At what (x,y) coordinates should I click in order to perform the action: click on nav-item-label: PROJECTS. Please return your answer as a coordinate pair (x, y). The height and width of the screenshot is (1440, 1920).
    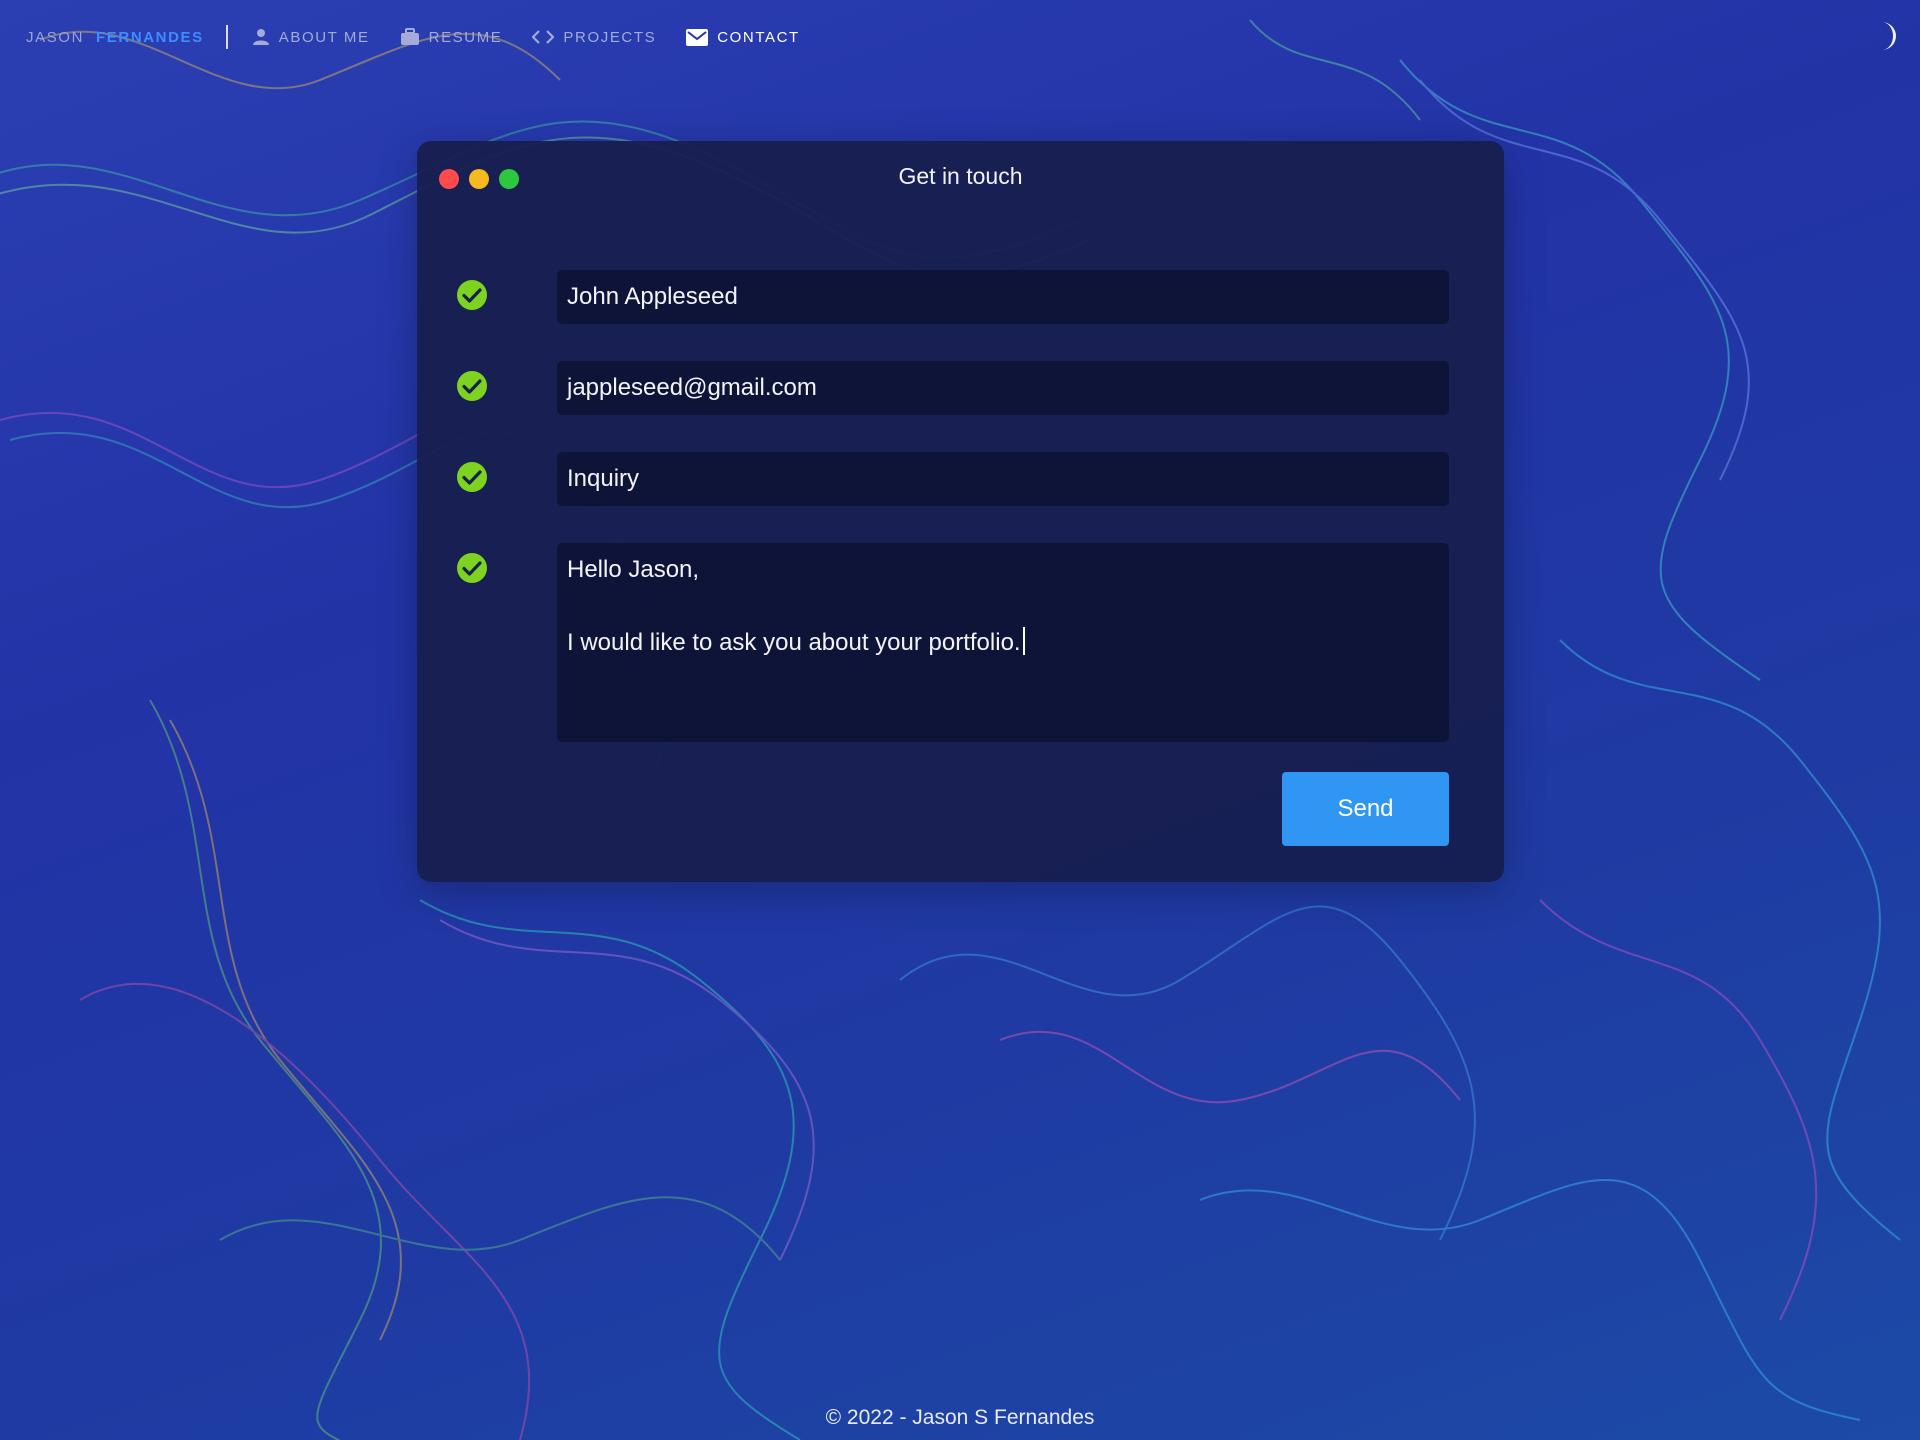
    Looking at the image, I should click on (610, 37).